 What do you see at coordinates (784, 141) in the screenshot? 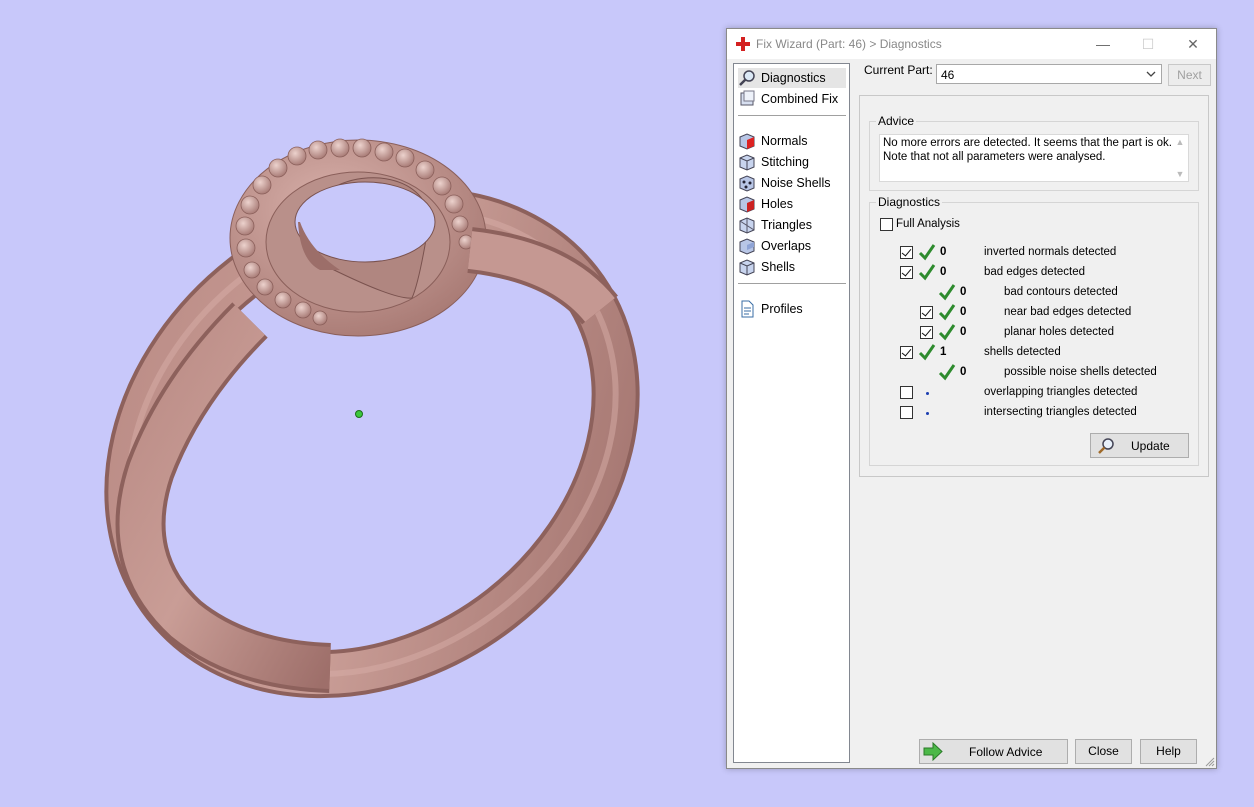
I see `sidebar-item-label: Normals` at bounding box center [784, 141].